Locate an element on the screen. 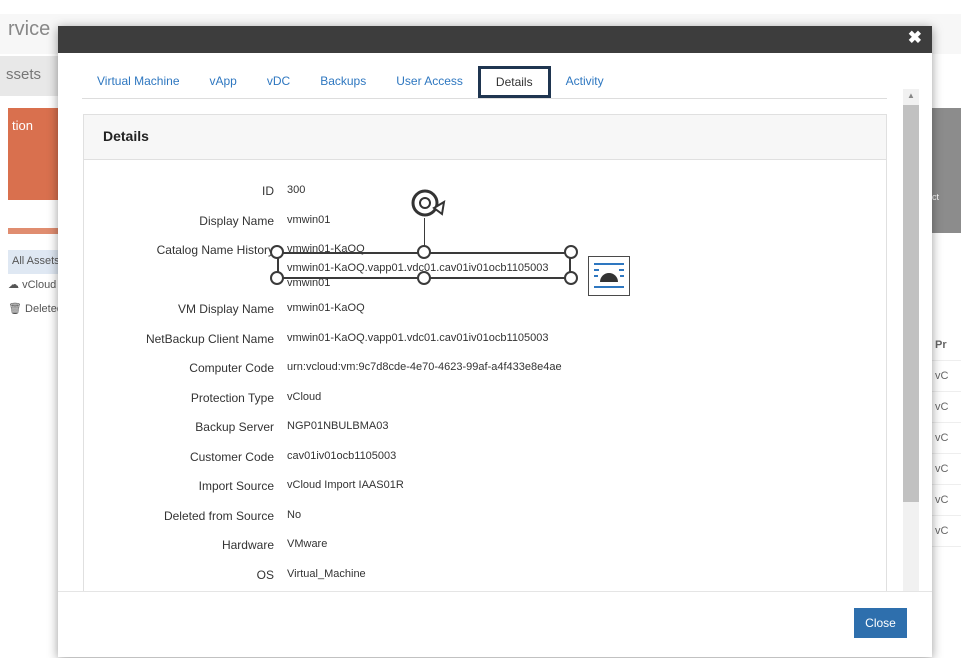 This screenshot has height=658, width=961. layout-options-button is located at coordinates (609, 276).